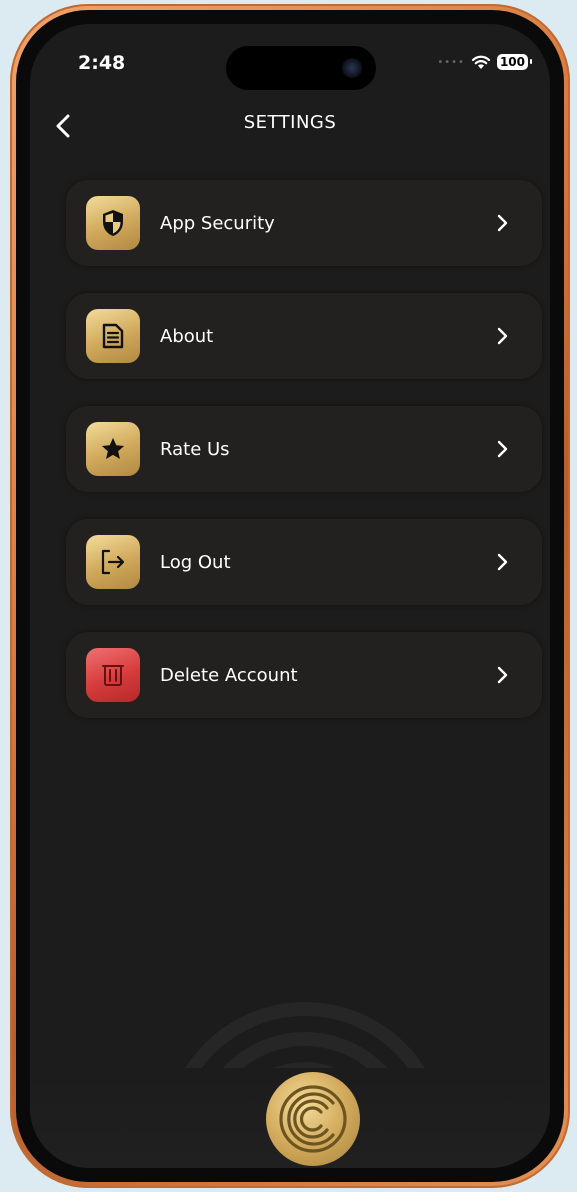 The height and width of the screenshot is (1192, 577). Describe the element at coordinates (451, 62) in the screenshot. I see `cellular-signal-icon: ••••` at that location.